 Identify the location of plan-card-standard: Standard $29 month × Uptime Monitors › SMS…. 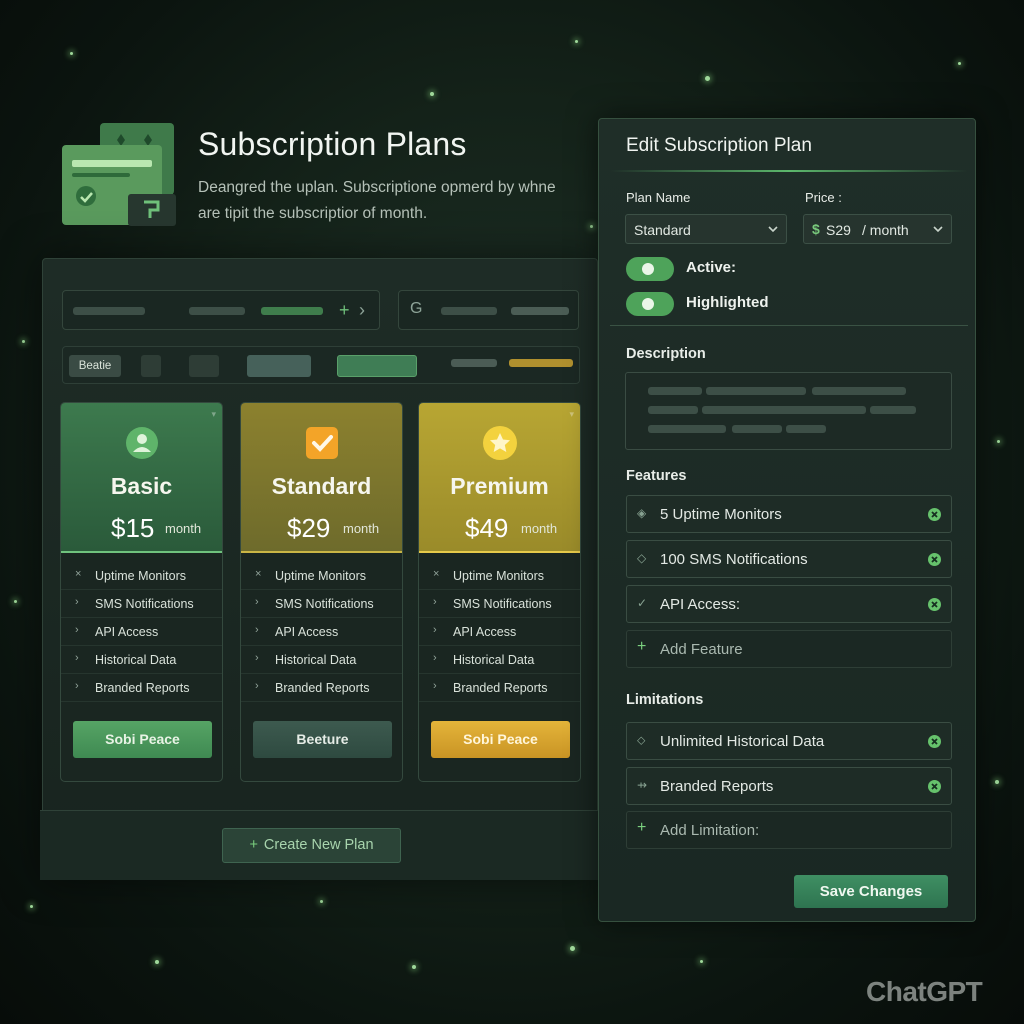
(321, 592).